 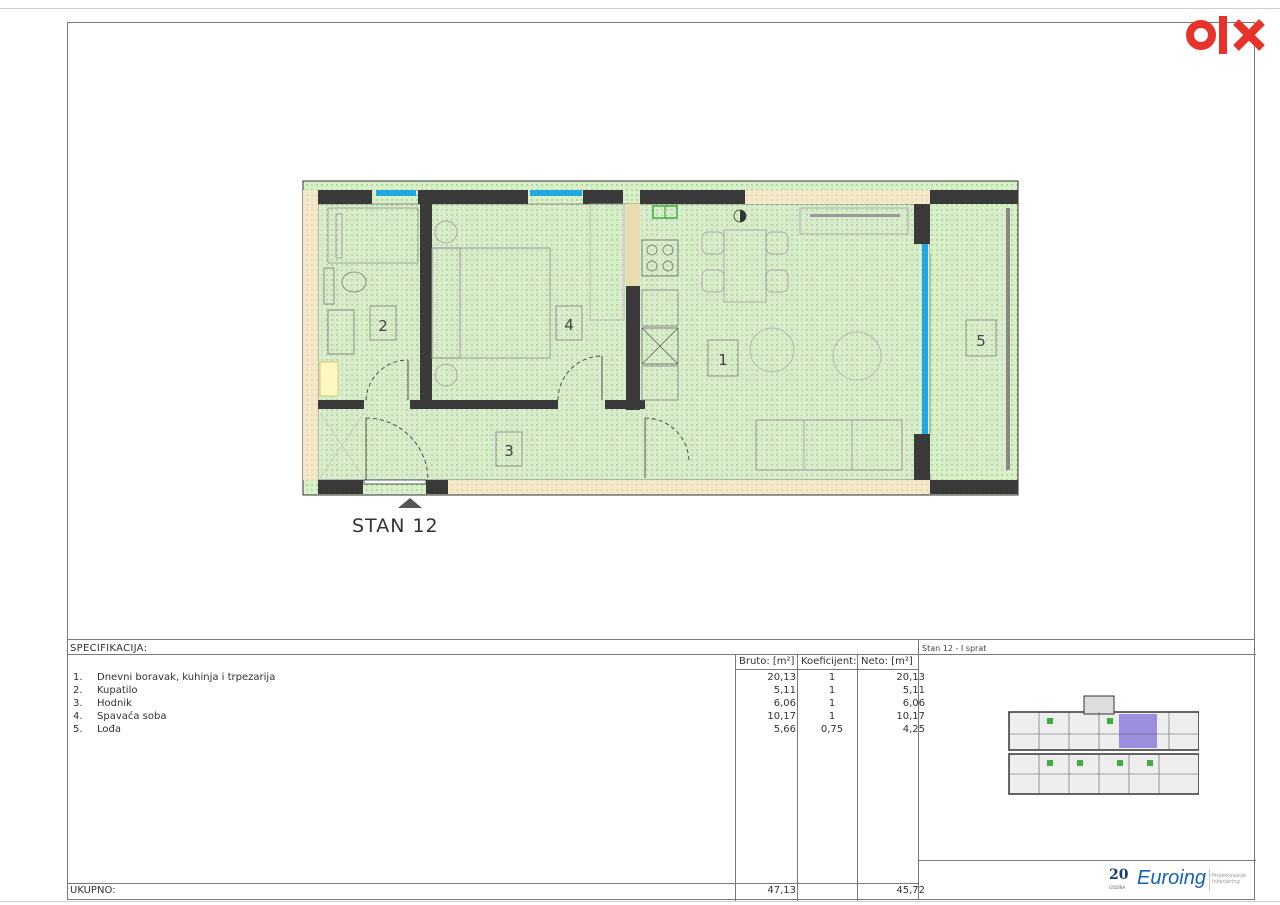 I want to click on wall-top-insulation, so click(x=837, y=197).